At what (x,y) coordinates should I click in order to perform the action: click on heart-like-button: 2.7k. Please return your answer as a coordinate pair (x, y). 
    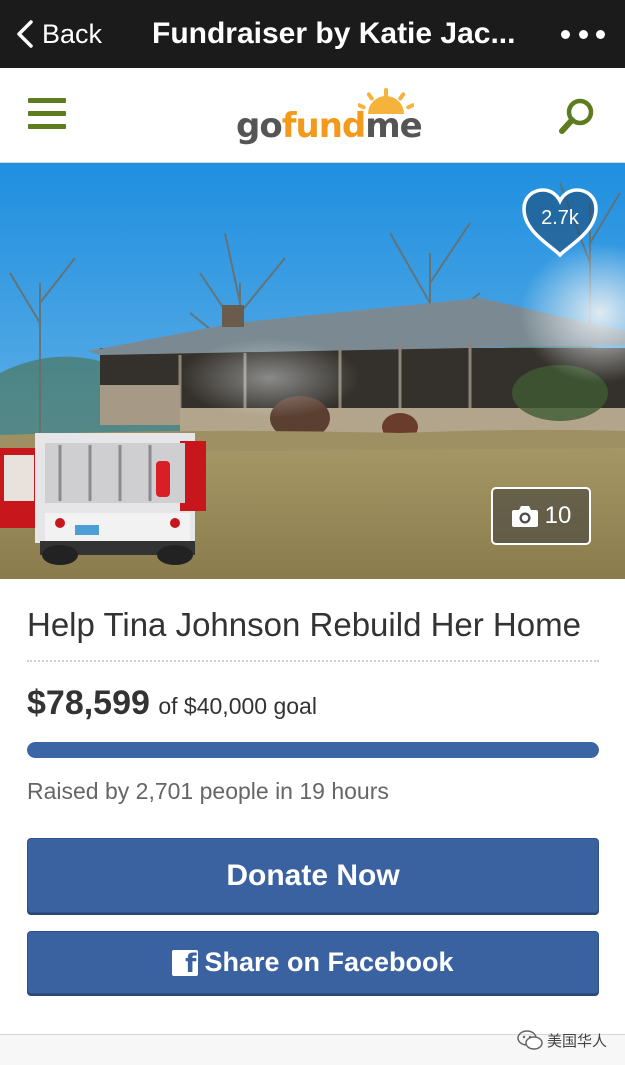
    Looking at the image, I should click on (560, 223).